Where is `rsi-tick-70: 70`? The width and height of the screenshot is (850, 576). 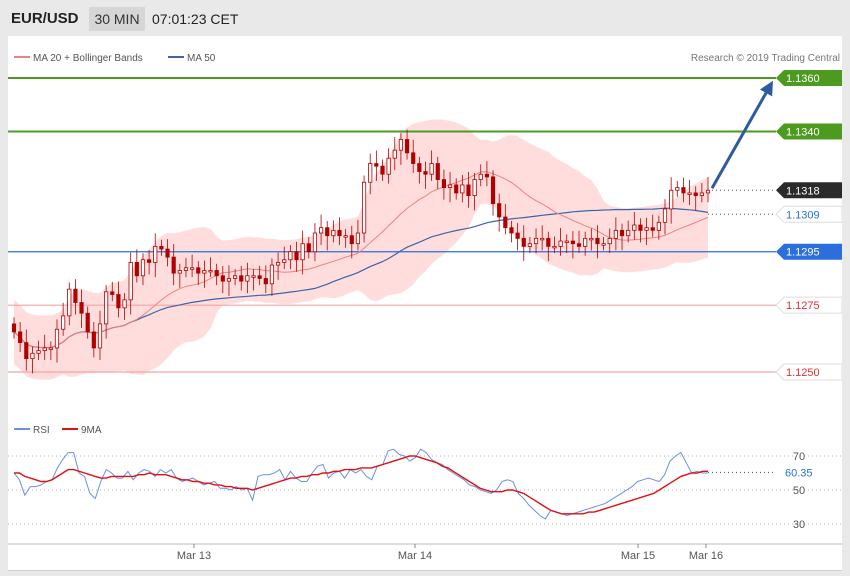 rsi-tick-70: 70 is located at coordinates (799, 457).